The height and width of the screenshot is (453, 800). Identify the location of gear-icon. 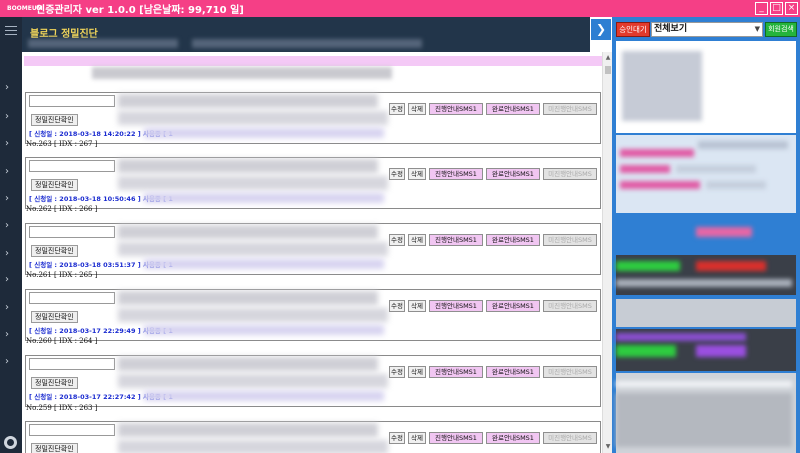
(10, 442).